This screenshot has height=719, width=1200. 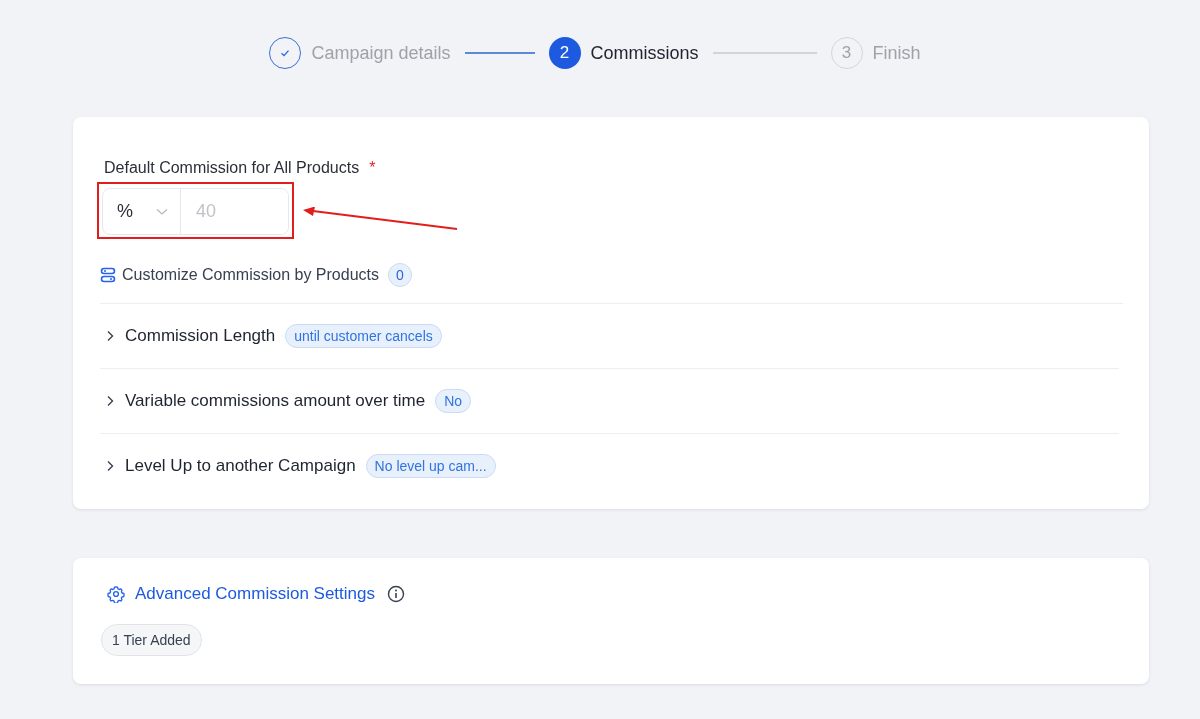 What do you see at coordinates (151, 640) in the screenshot?
I see `tier-badge: 1 Tier Added` at bounding box center [151, 640].